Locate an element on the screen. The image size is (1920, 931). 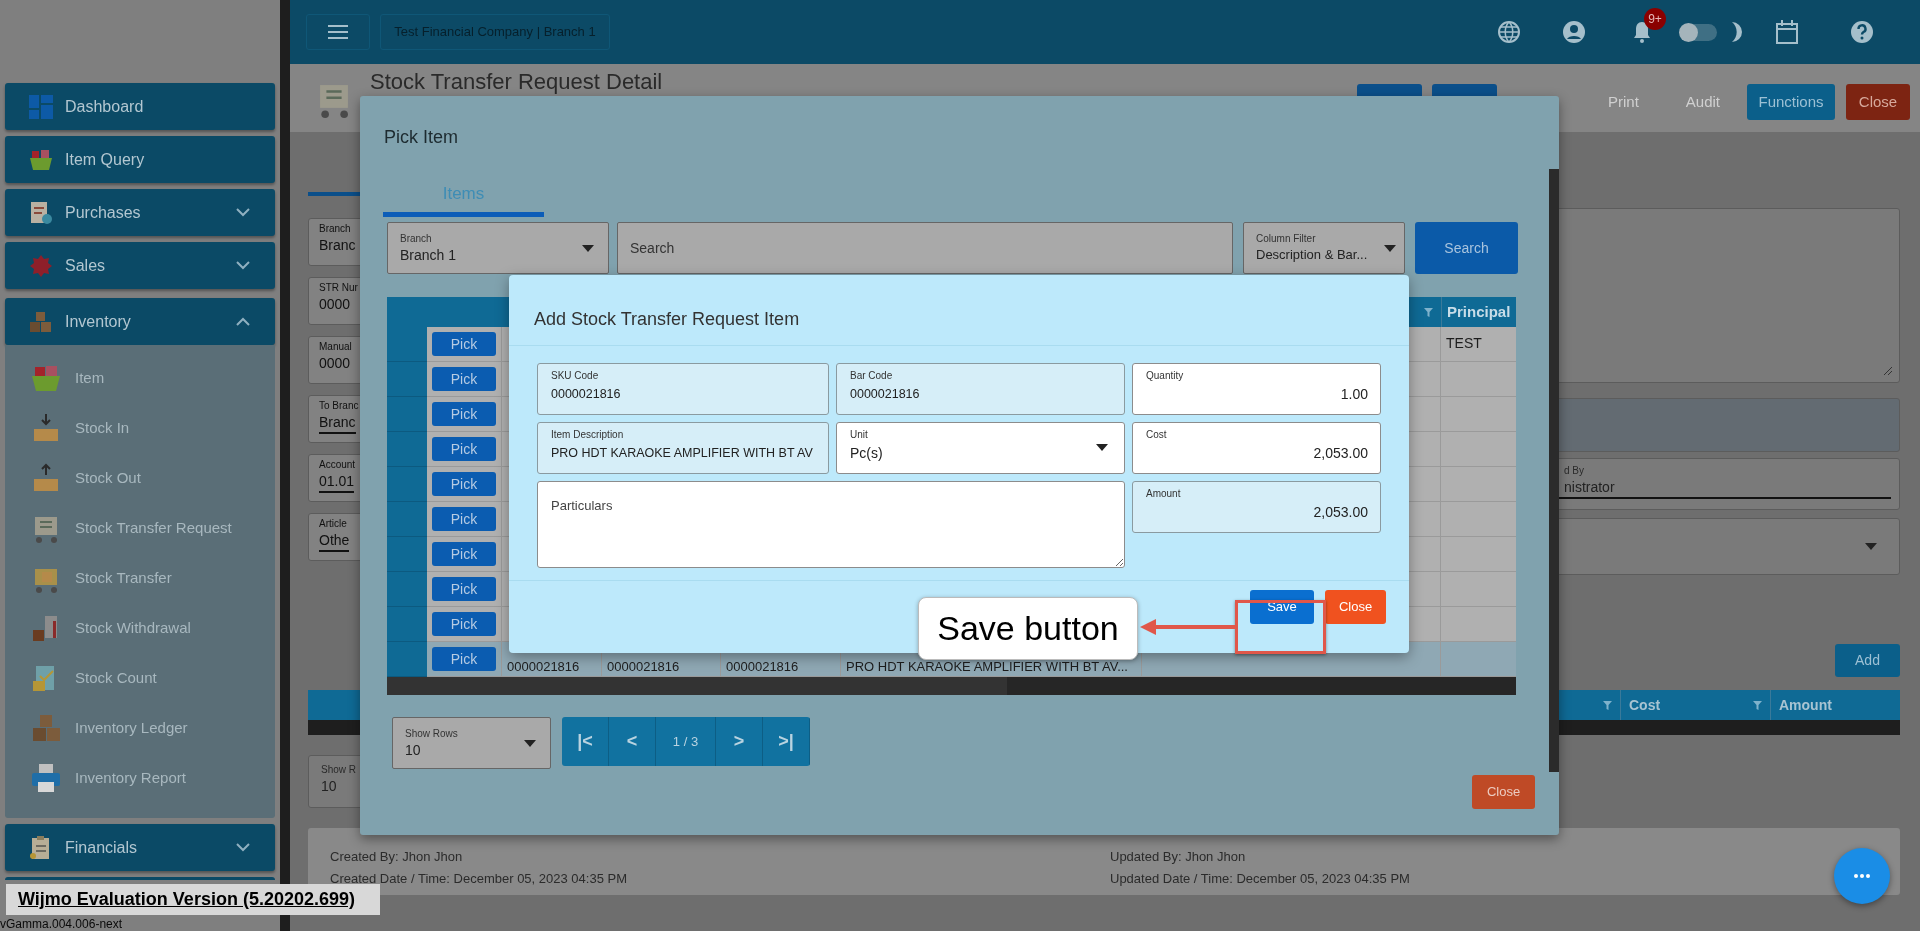
field-value: Branch 1 is located at coordinates (428, 255).